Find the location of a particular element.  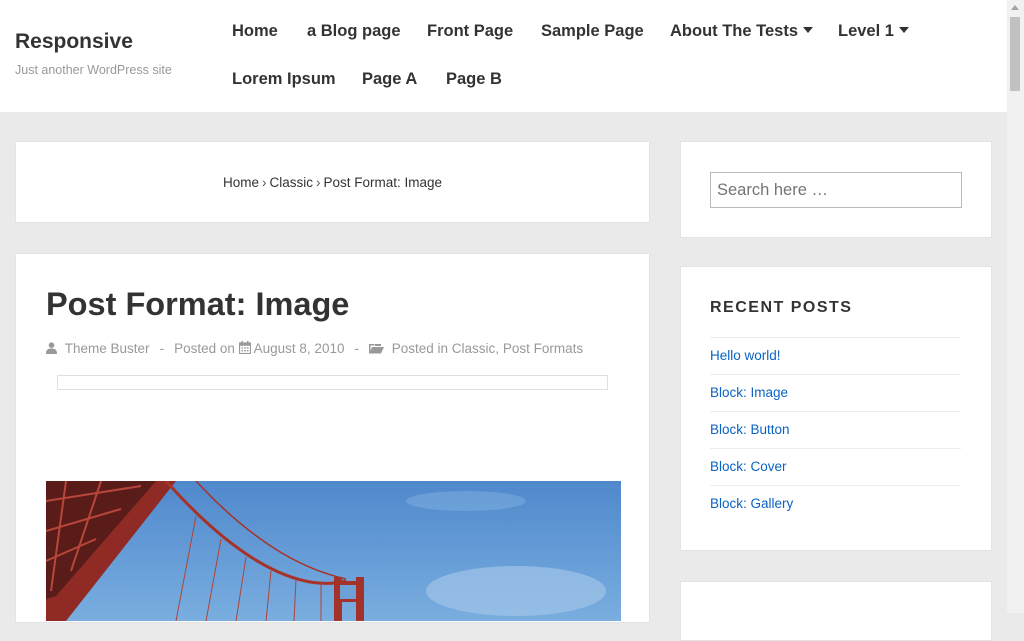

category-link-classic: Classic is located at coordinates (474, 348).